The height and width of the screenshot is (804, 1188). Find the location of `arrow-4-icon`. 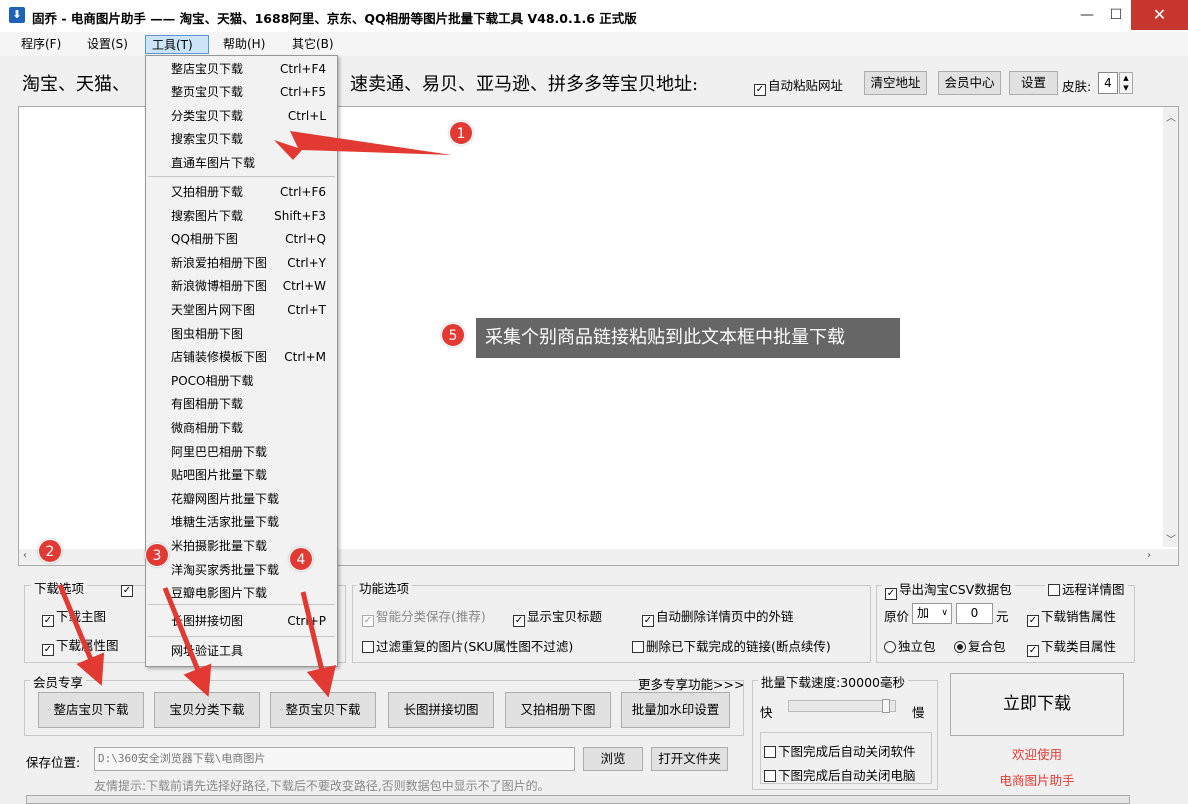

arrow-4-icon is located at coordinates (318, 644).